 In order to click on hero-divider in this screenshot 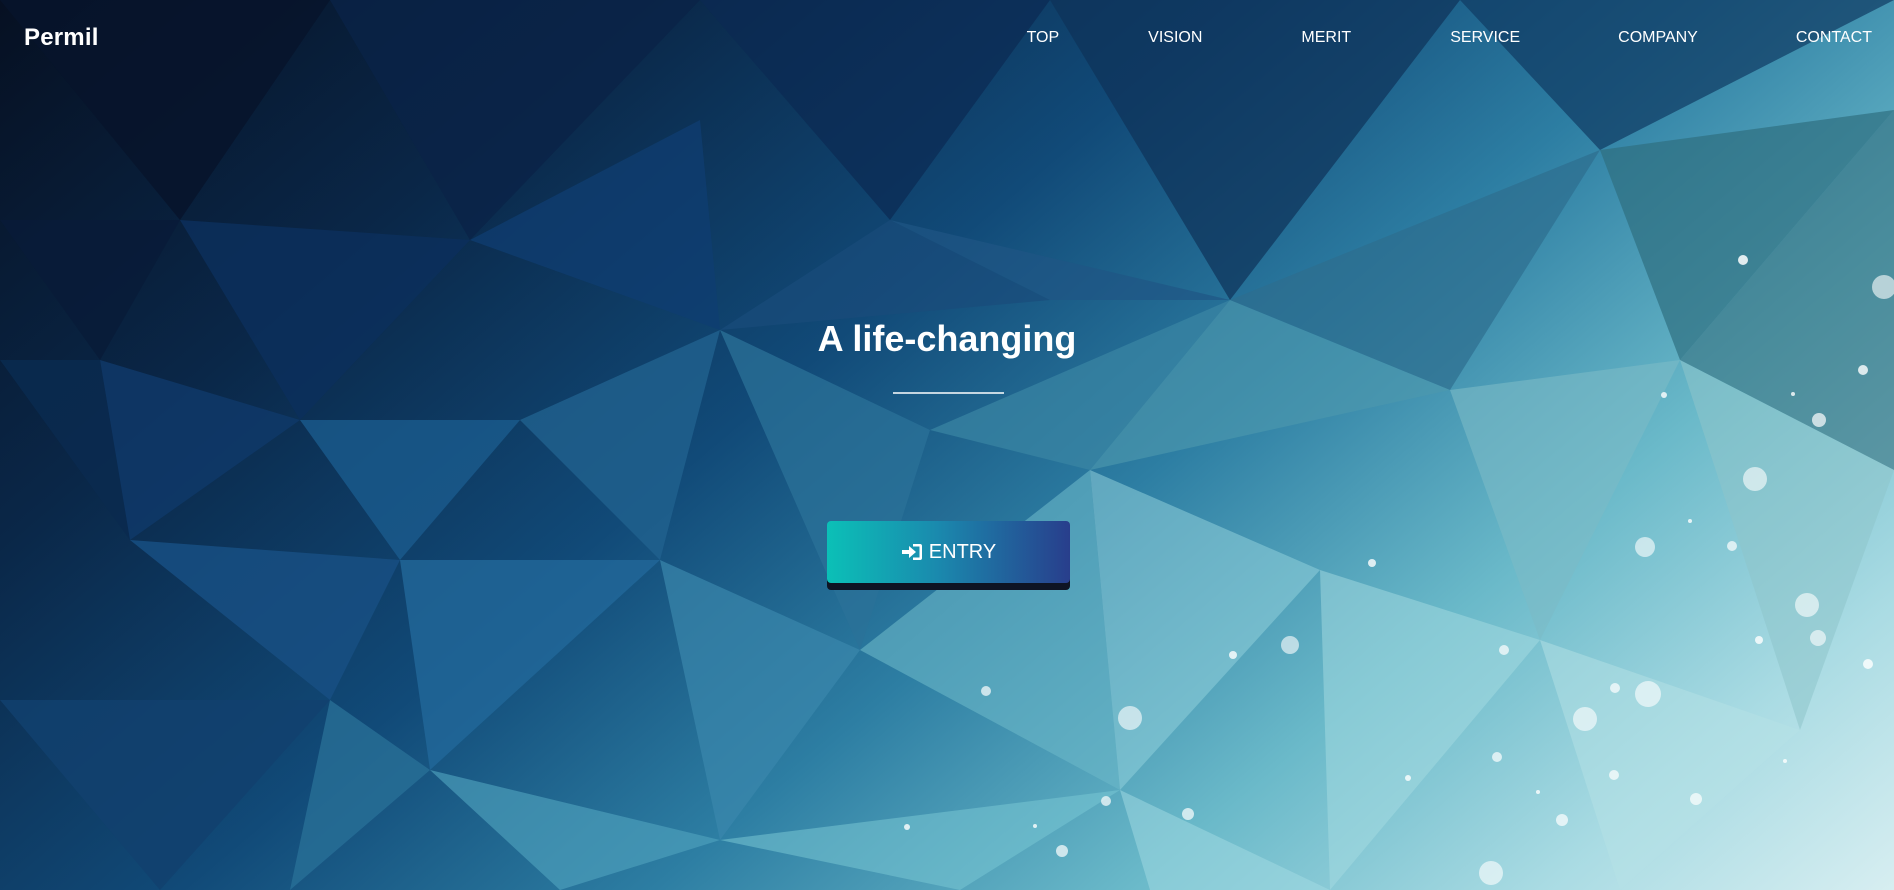, I will do `click(948, 393)`.